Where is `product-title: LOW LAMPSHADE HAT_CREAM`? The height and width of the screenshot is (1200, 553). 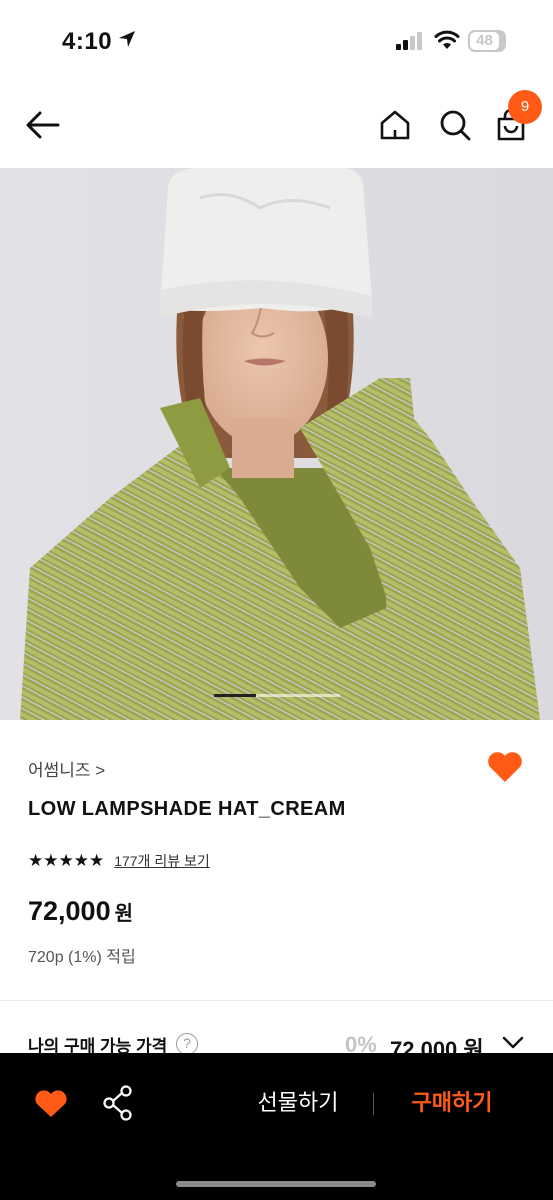 product-title: LOW LAMPSHADE HAT_CREAM is located at coordinates (187, 809).